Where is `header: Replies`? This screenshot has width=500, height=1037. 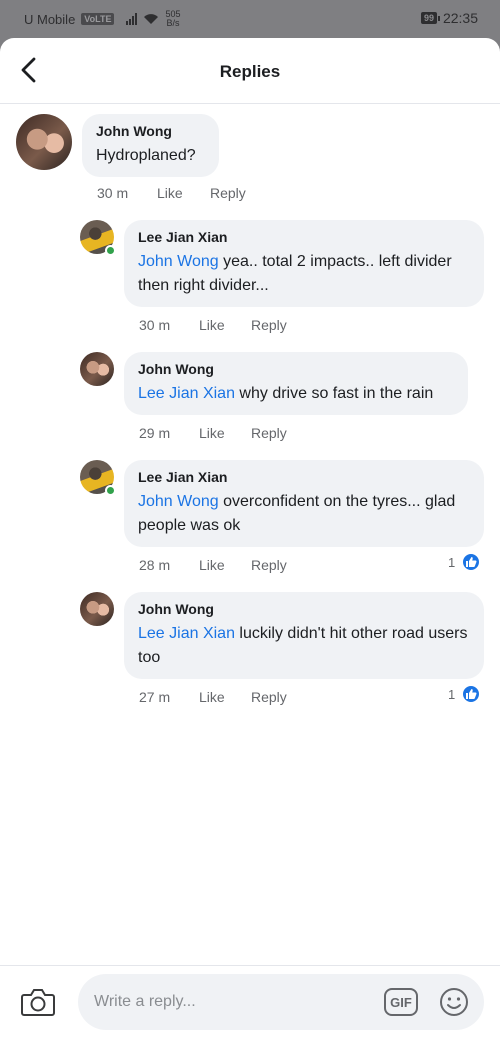
header: Replies is located at coordinates (250, 71).